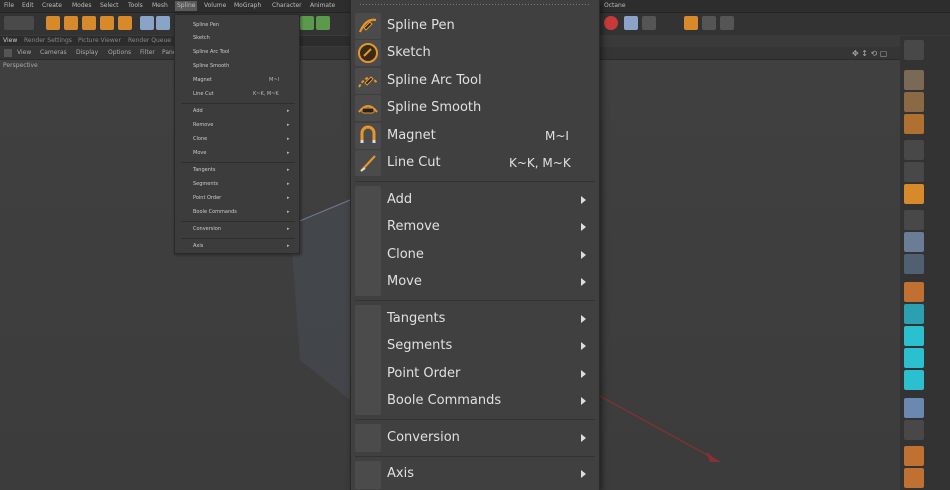 This screenshot has width=950, height=490. I want to click on record-icon, so click(611, 23).